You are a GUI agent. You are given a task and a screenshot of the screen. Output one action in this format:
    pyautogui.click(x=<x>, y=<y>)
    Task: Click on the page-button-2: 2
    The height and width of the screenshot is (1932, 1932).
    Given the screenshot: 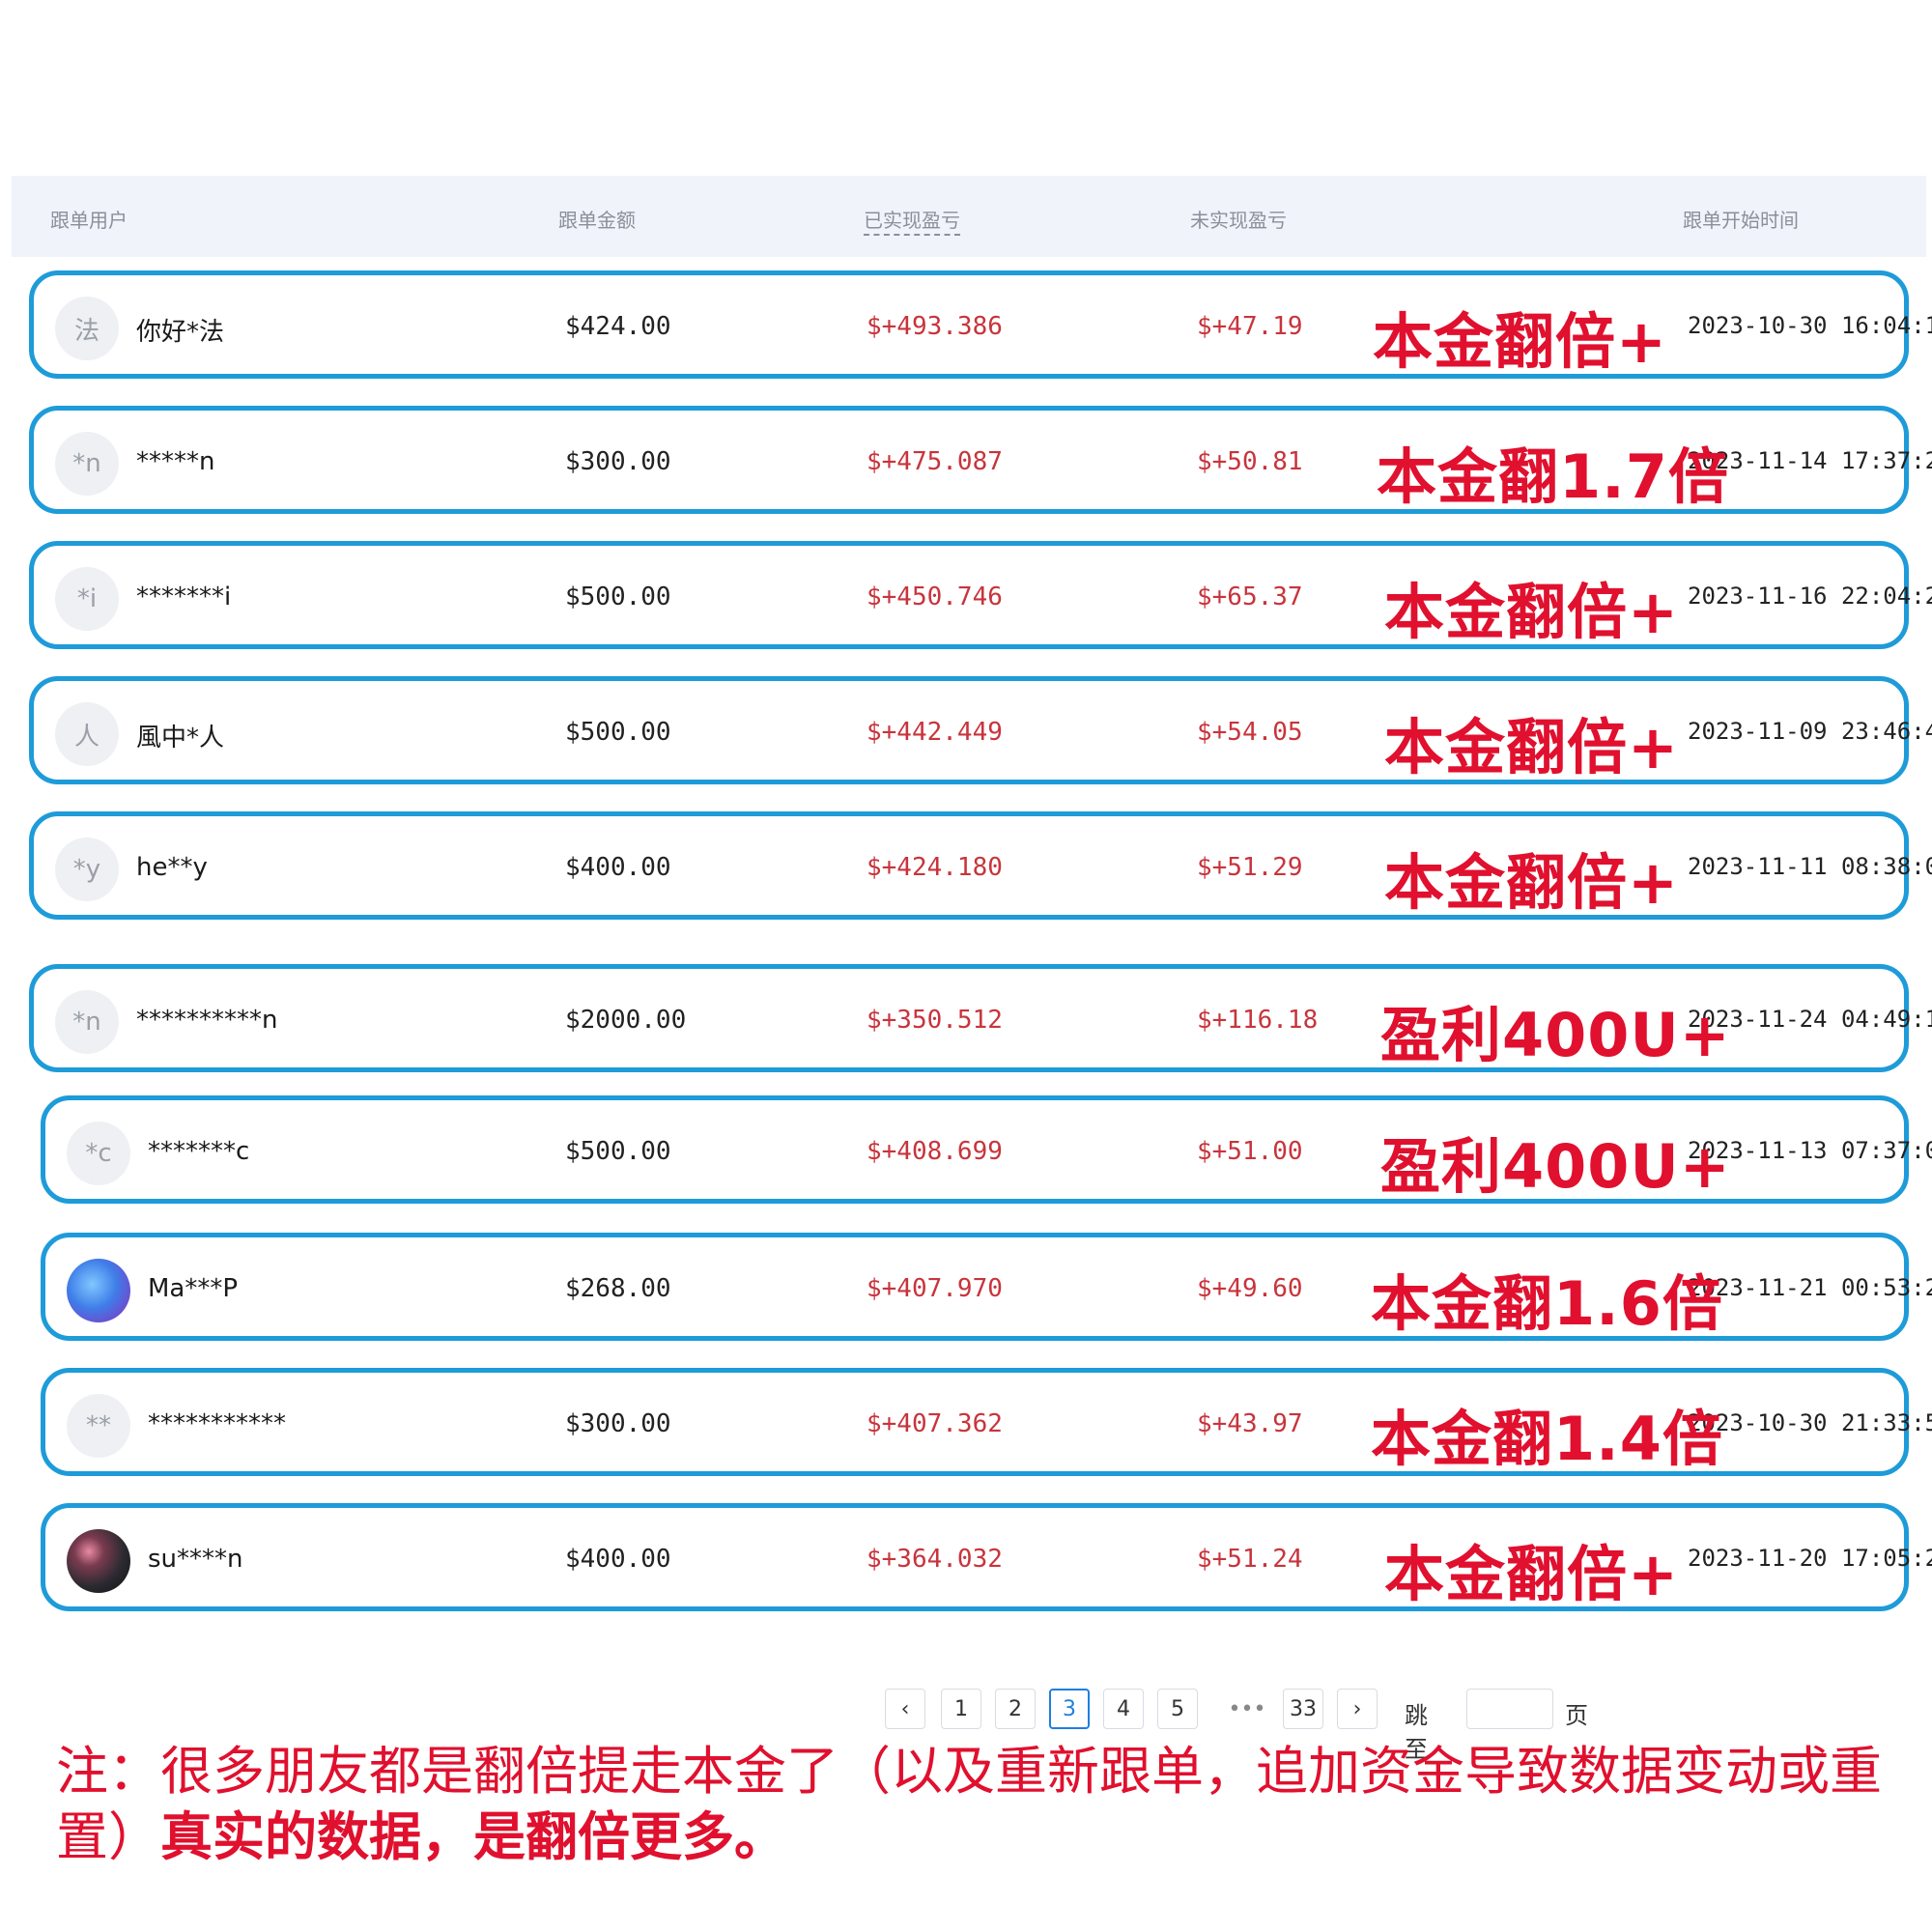 What is the action you would take?
    pyautogui.click(x=1015, y=1709)
    